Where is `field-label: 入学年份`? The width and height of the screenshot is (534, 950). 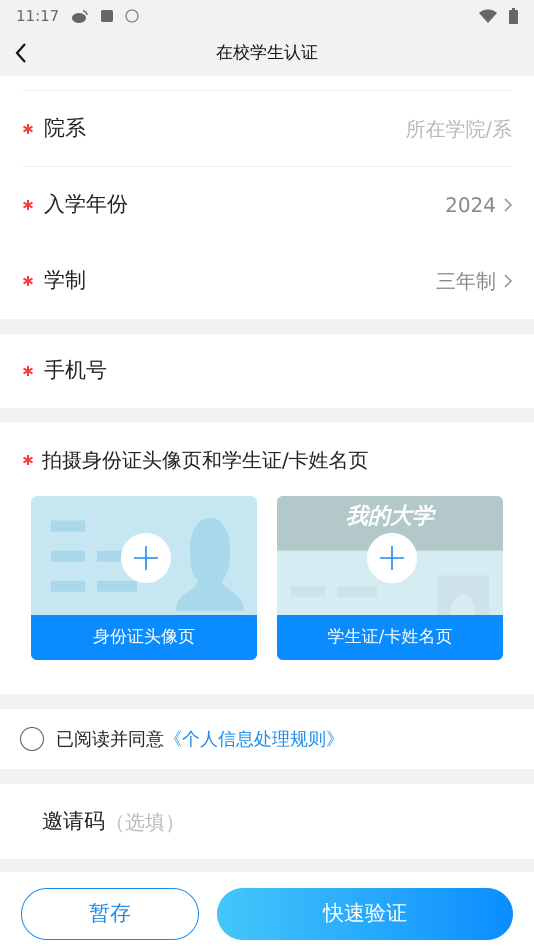
field-label: 入学年份 is located at coordinates (86, 204).